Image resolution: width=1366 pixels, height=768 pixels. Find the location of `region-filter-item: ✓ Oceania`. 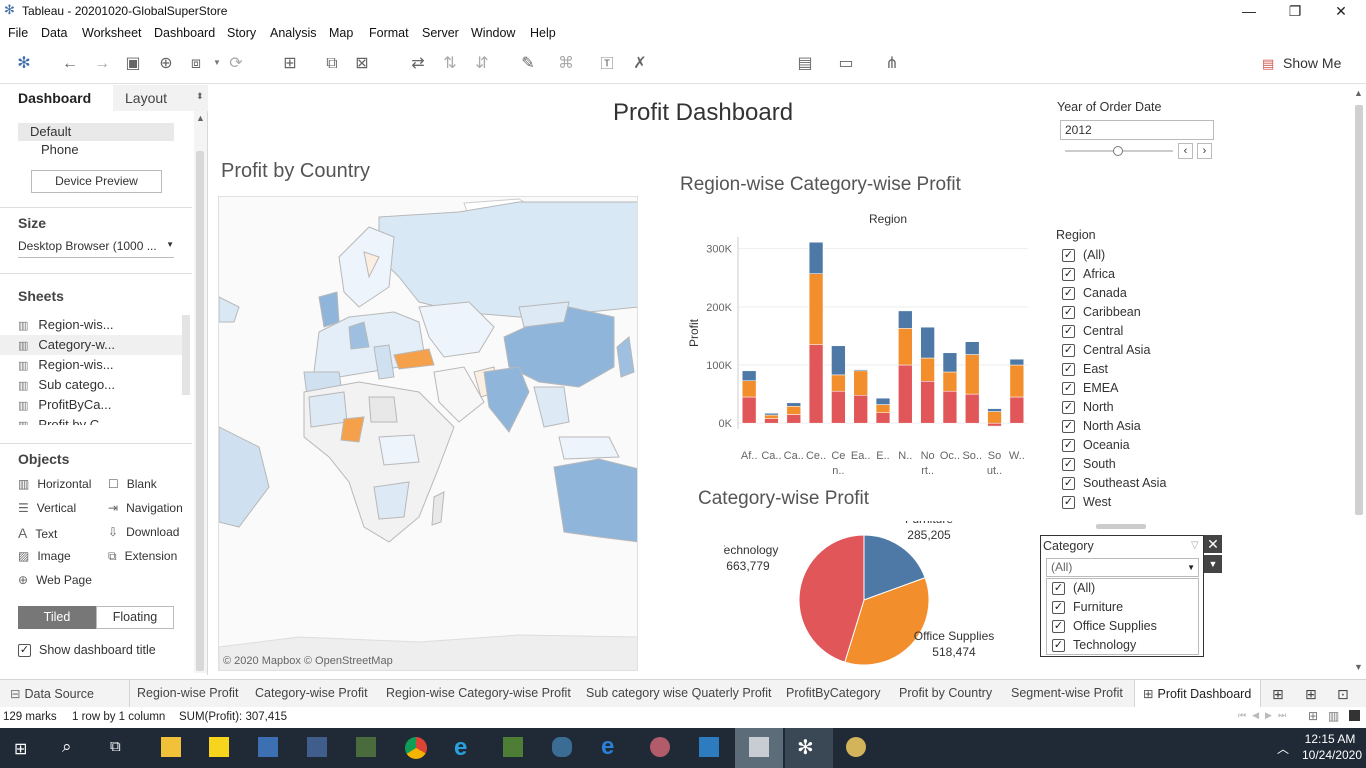

region-filter-item: ✓ Oceania is located at coordinates (1114, 447).